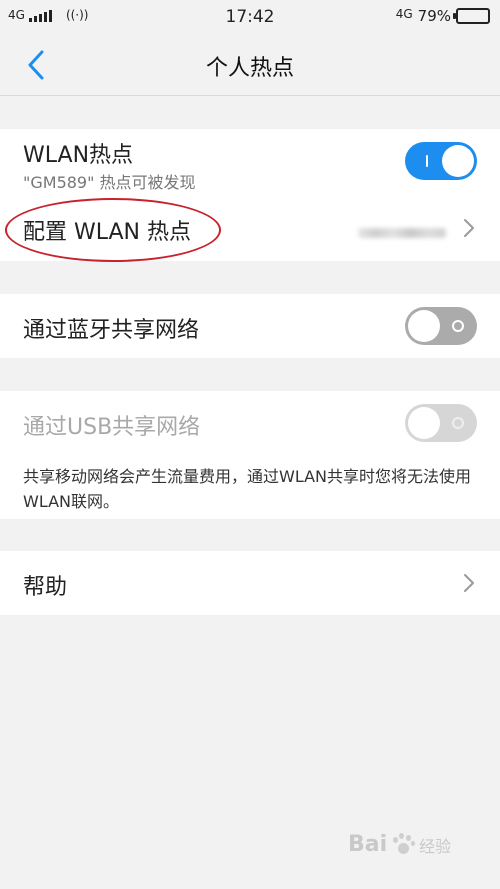 Image resolution: width=500 pixels, height=889 pixels. Describe the element at coordinates (250, 326) in the screenshot. I see `bluetooth-tethering-row: 通过蓝牙共享网络` at that location.